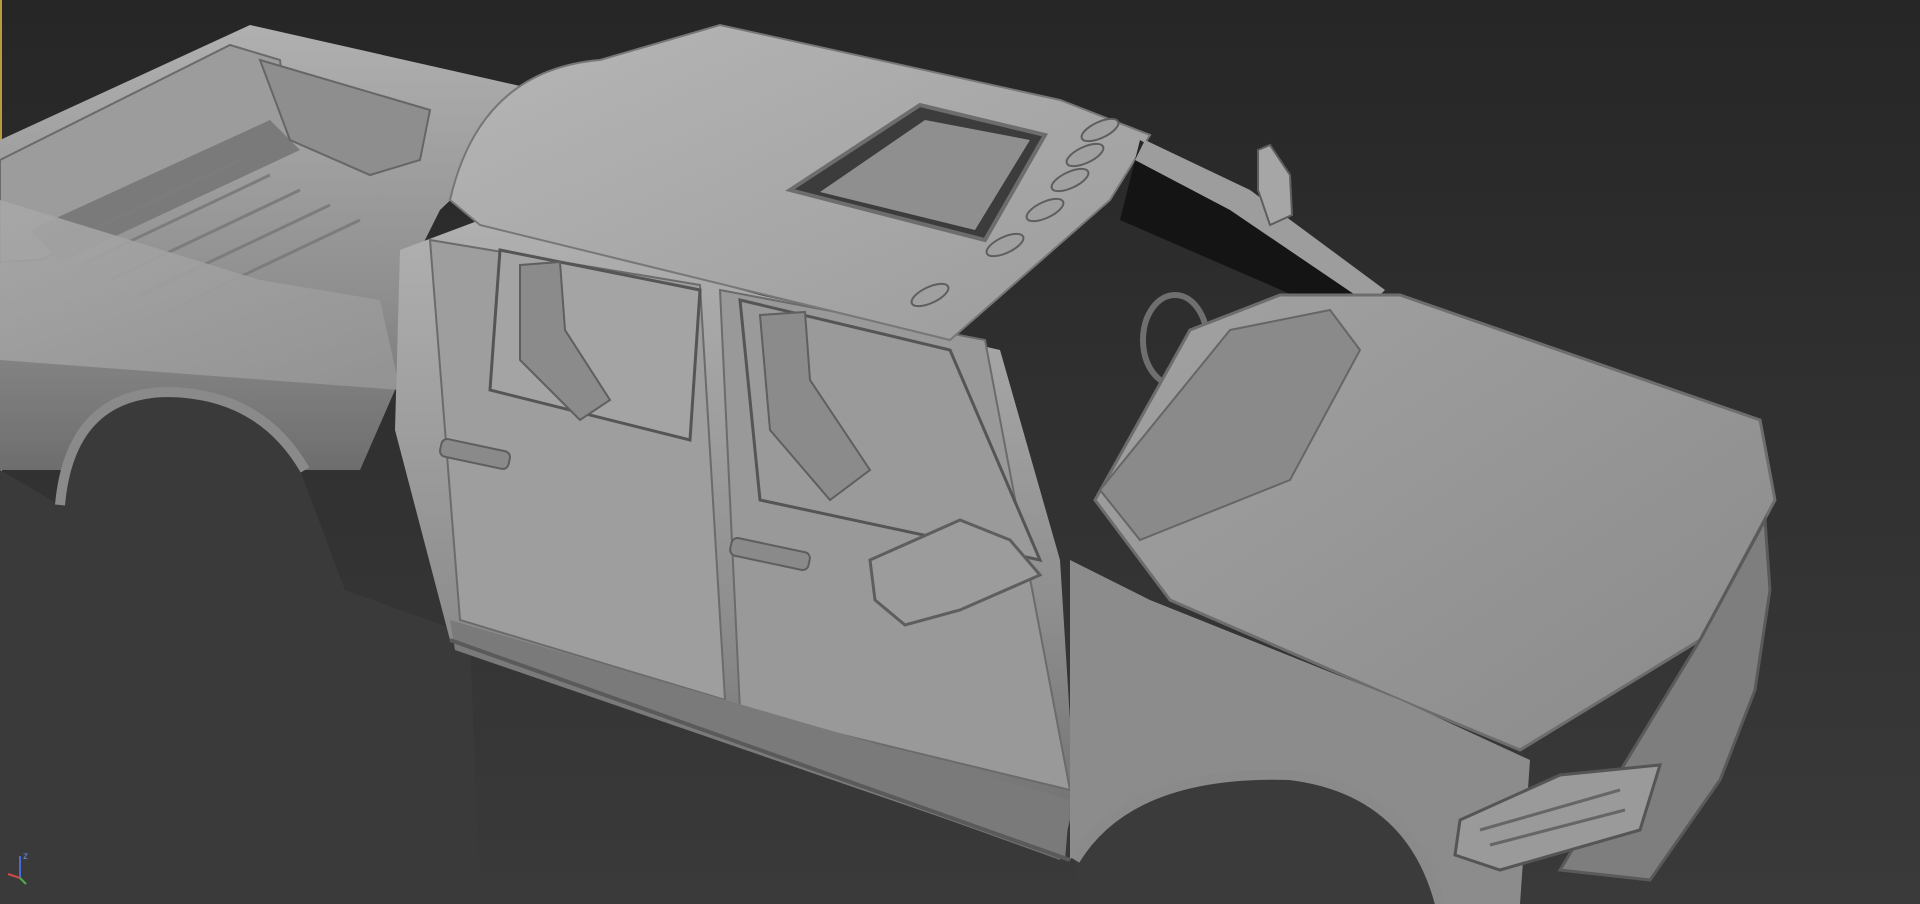 This screenshot has height=904, width=1920. Describe the element at coordinates (17, 868) in the screenshot. I see `axis-gizmo: z` at that location.